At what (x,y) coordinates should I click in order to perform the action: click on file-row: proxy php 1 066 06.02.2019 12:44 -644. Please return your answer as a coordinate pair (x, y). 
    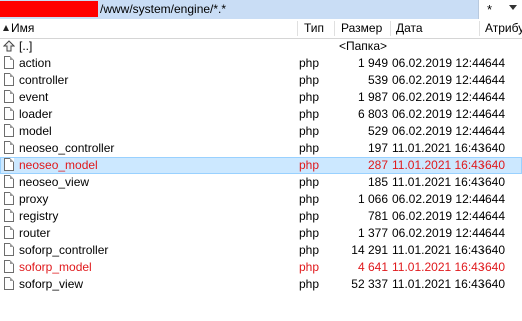
    Looking at the image, I should click on (261, 199).